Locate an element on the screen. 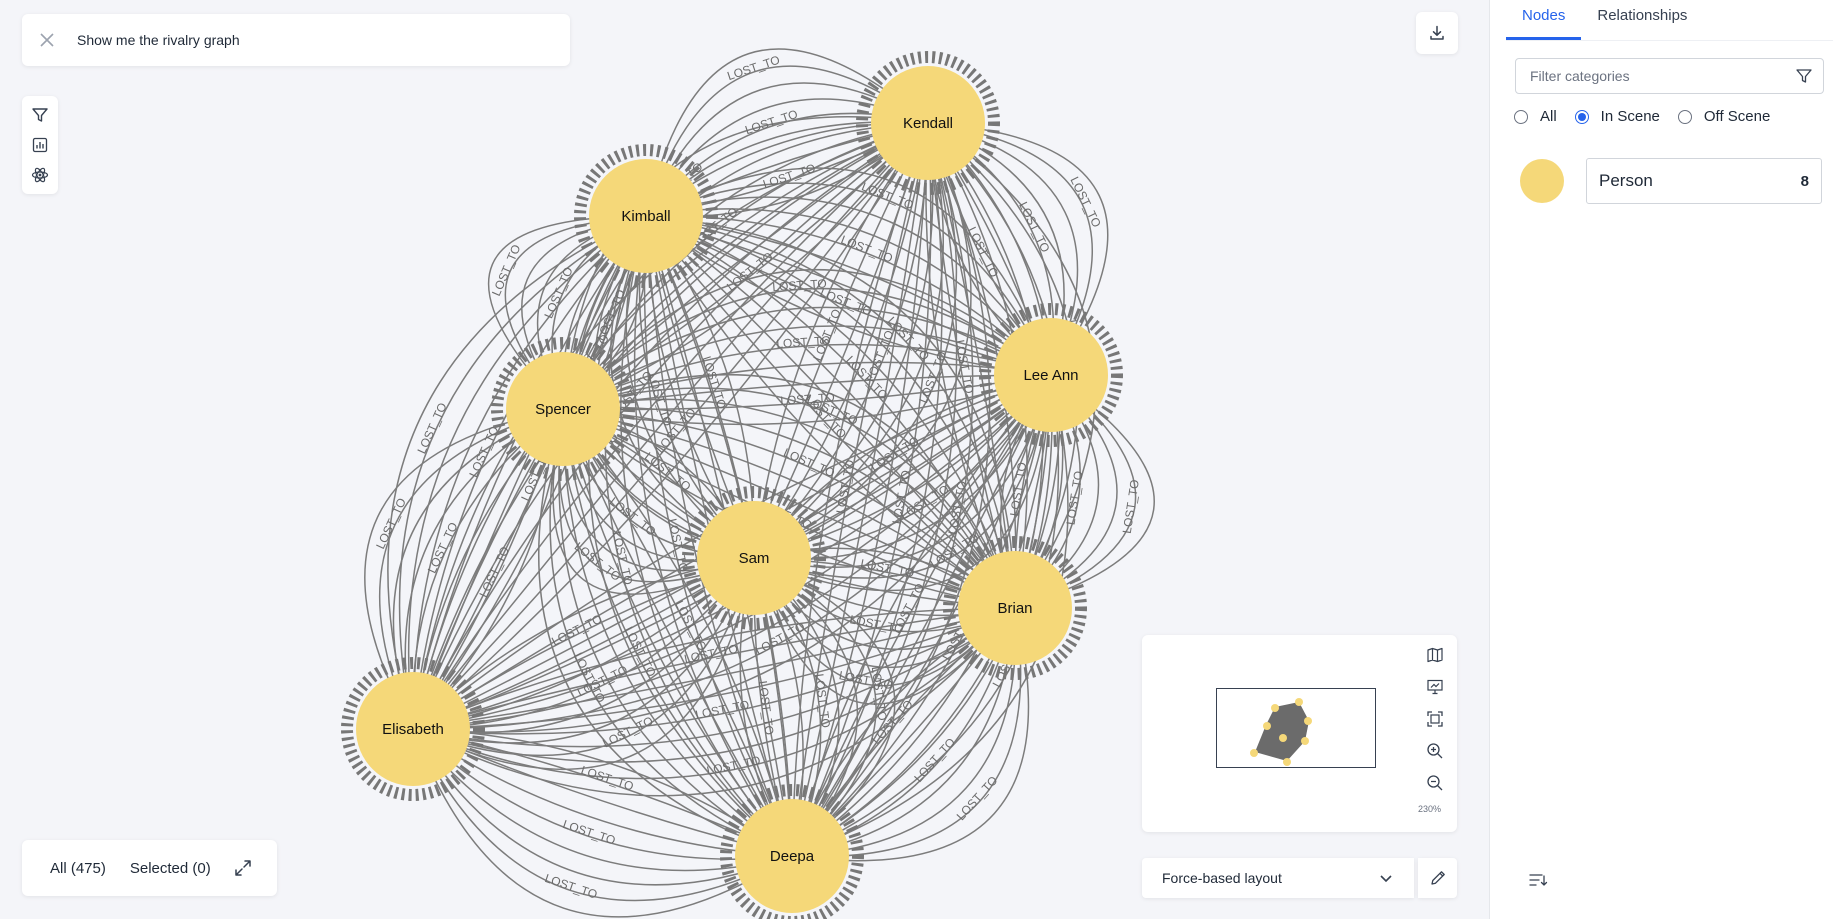 The image size is (1833, 919). download-button is located at coordinates (1437, 33).